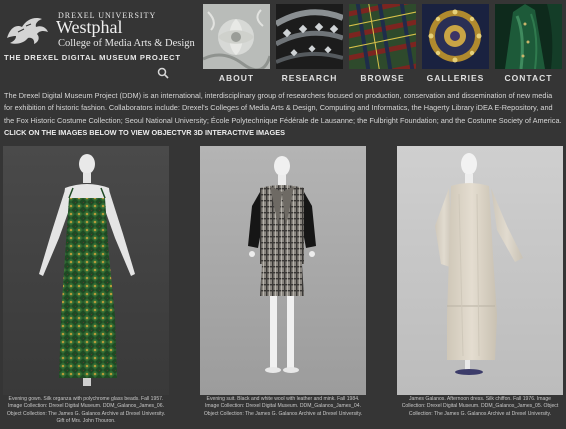 The height and width of the screenshot is (429, 566). What do you see at coordinates (236, 78) in the screenshot?
I see `nav-label-about: ABOUT` at bounding box center [236, 78].